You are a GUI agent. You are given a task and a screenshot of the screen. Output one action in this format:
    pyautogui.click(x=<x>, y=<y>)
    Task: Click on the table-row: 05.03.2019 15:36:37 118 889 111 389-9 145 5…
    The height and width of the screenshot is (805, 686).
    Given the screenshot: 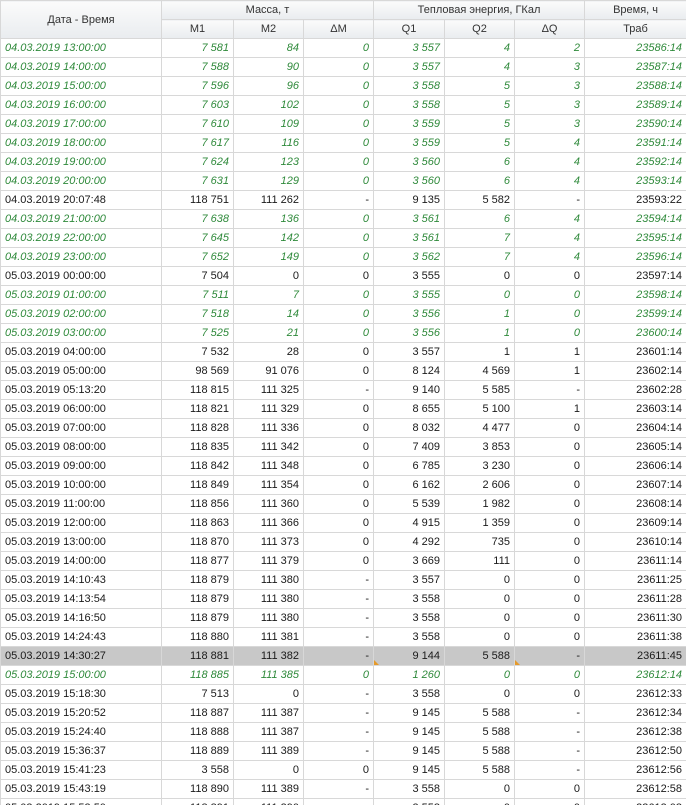 What is the action you would take?
    pyautogui.click(x=343, y=751)
    